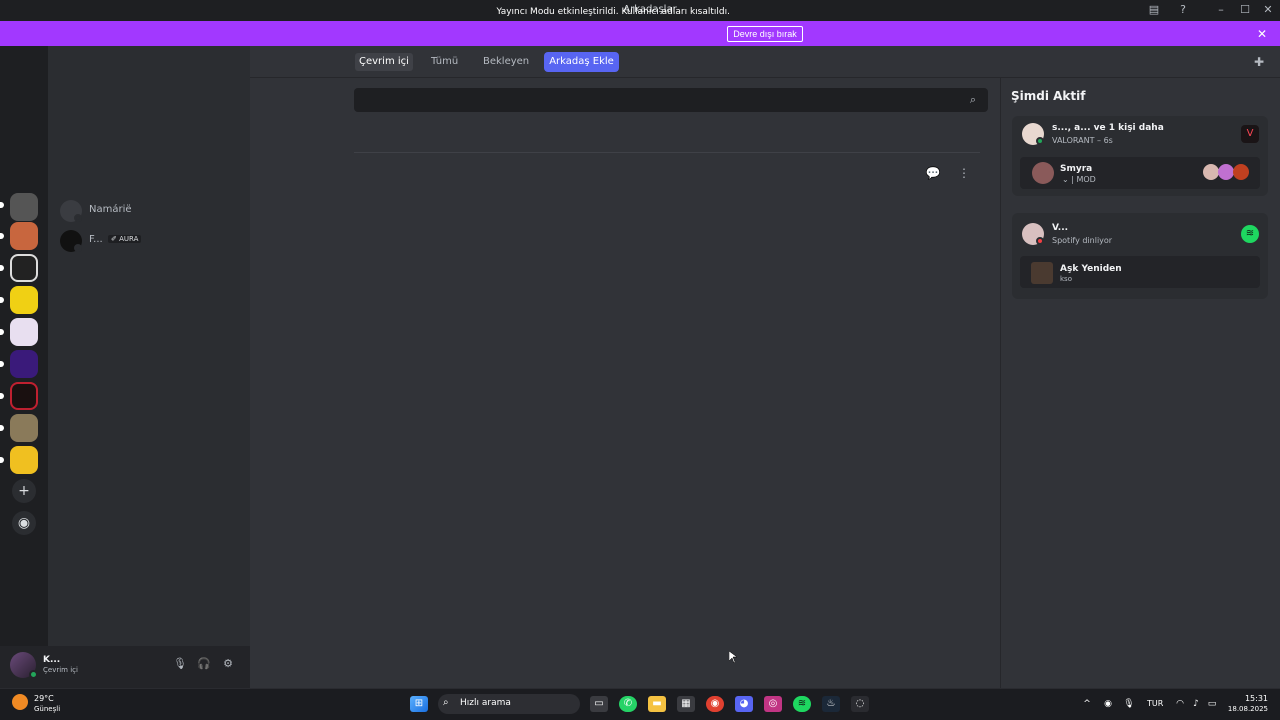  What do you see at coordinates (204, 664) in the screenshot?
I see `headphones-icon: 🎧` at bounding box center [204, 664].